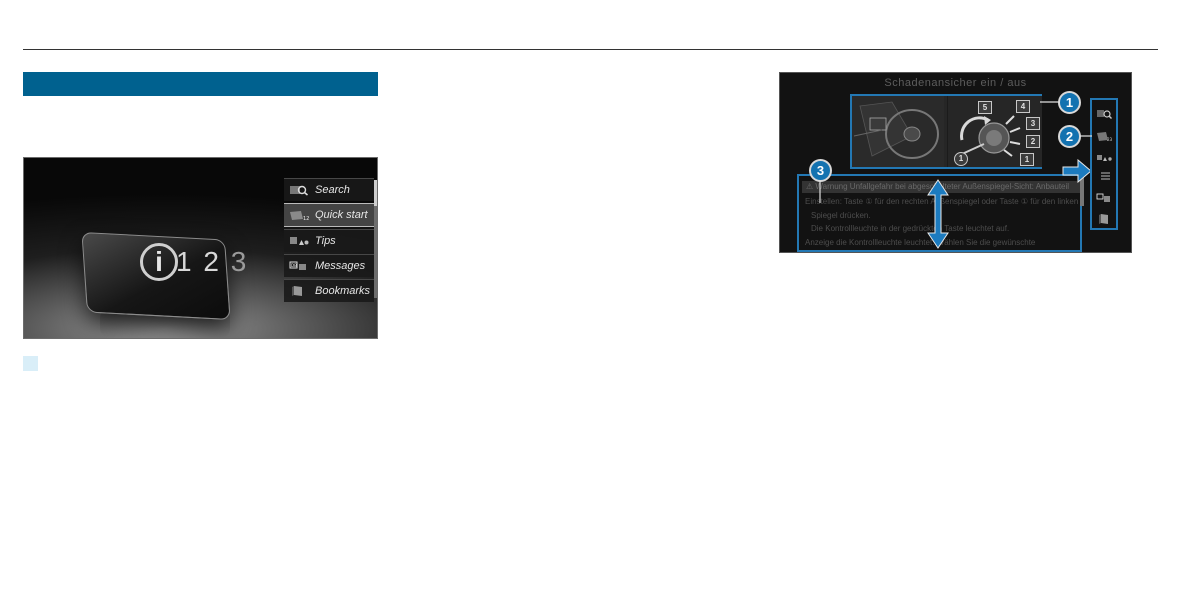 This screenshot has width=1195, height=600. I want to click on svg-text: DB, so click(294, 265).